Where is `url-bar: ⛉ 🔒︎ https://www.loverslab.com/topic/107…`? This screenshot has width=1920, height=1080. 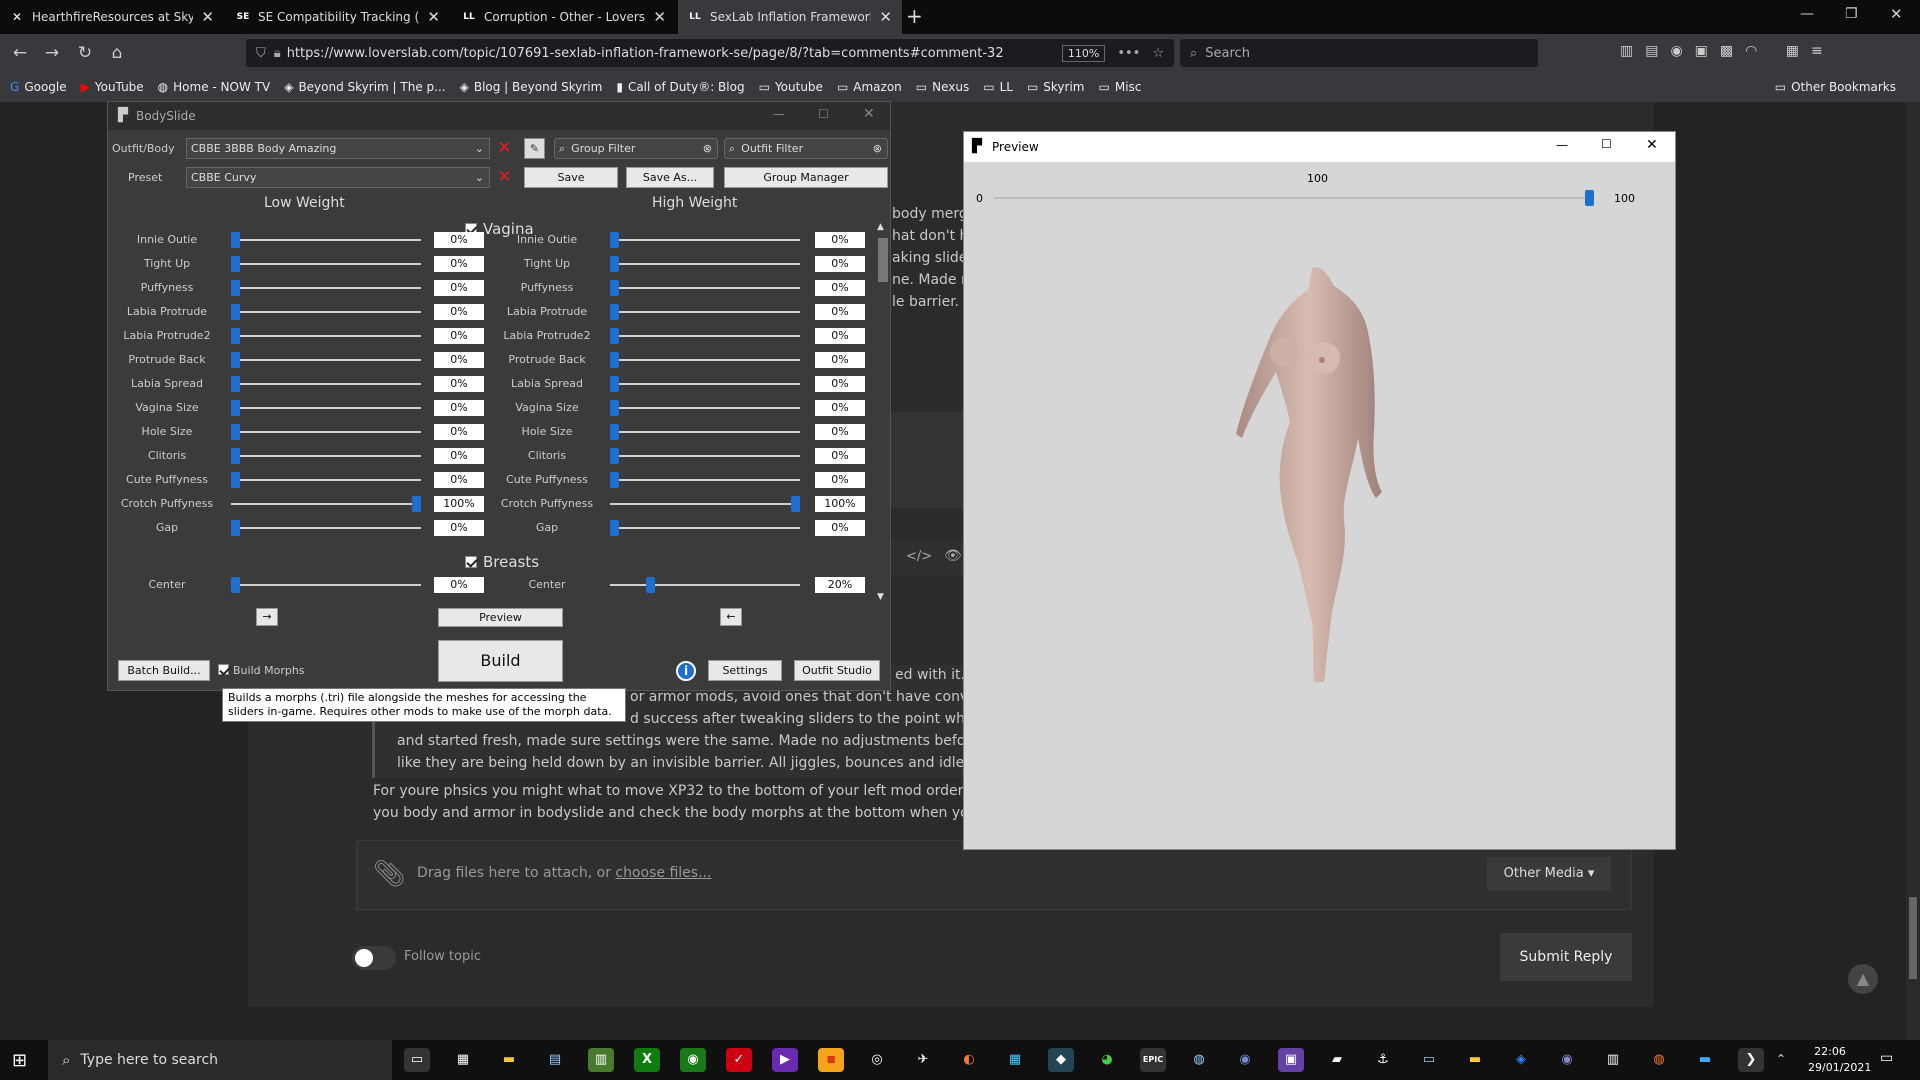 url-bar: ⛉ 🔒︎ https://www.loverslab.com/topic/107… is located at coordinates (710, 53).